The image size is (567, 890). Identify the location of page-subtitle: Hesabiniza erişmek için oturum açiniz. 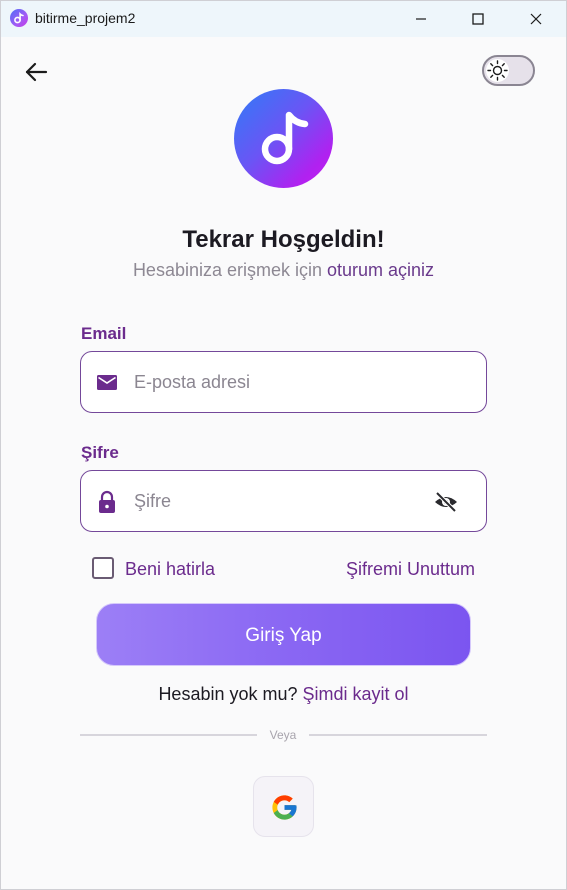
(283, 270).